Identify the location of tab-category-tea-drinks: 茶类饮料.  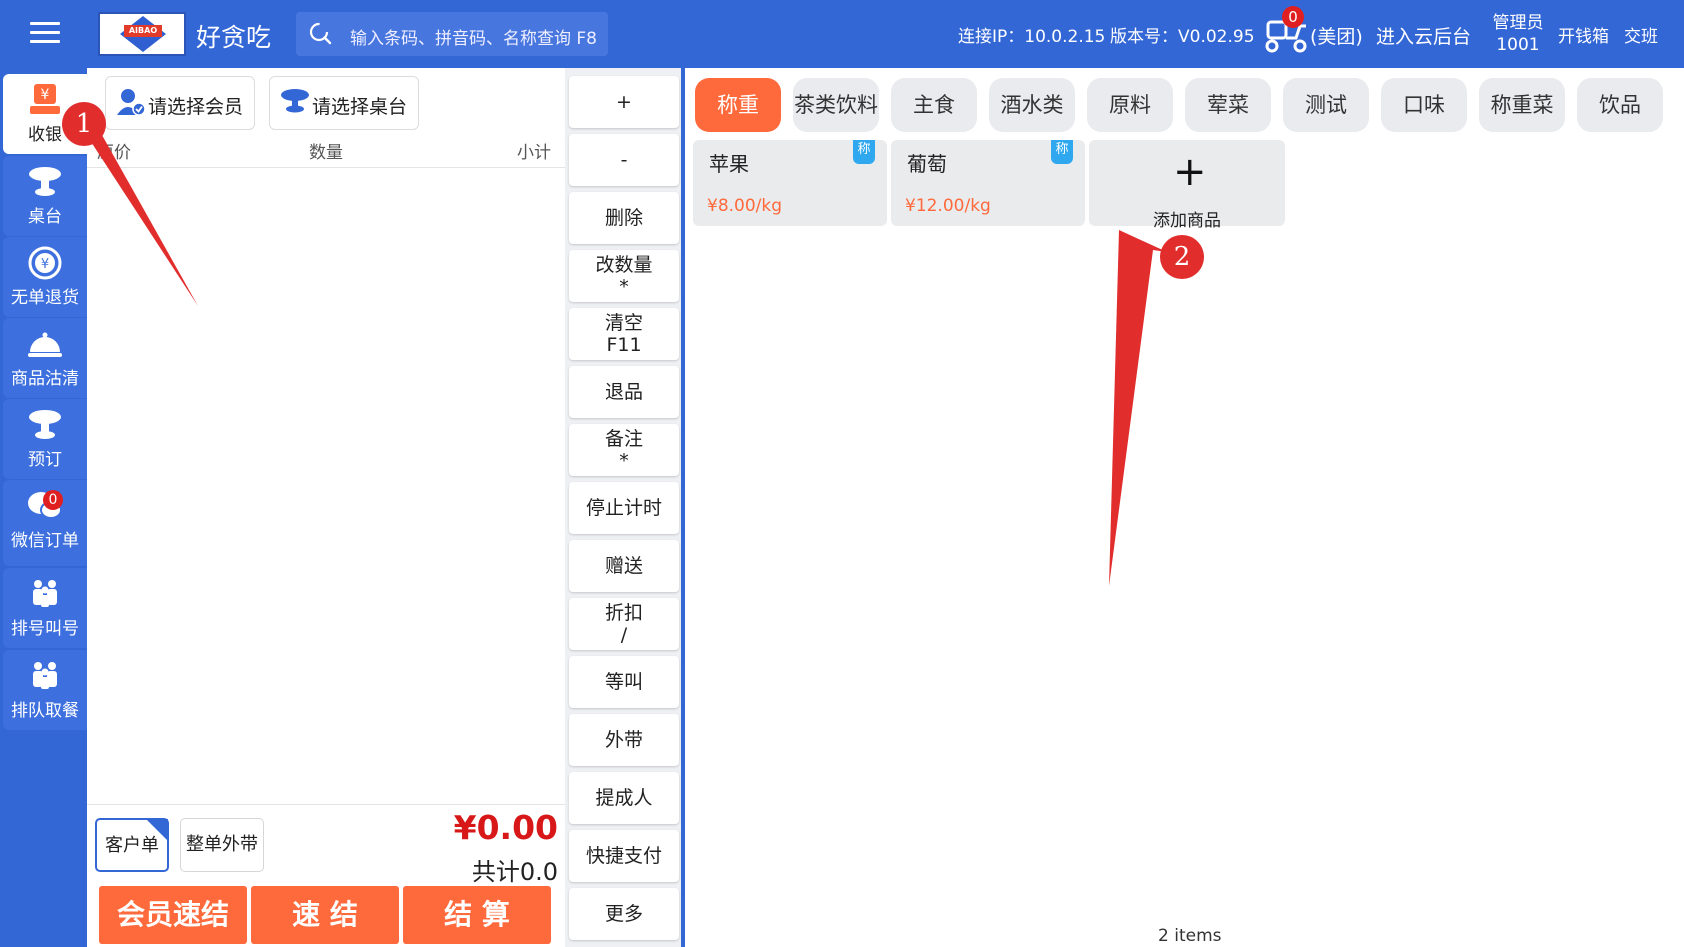
(836, 105).